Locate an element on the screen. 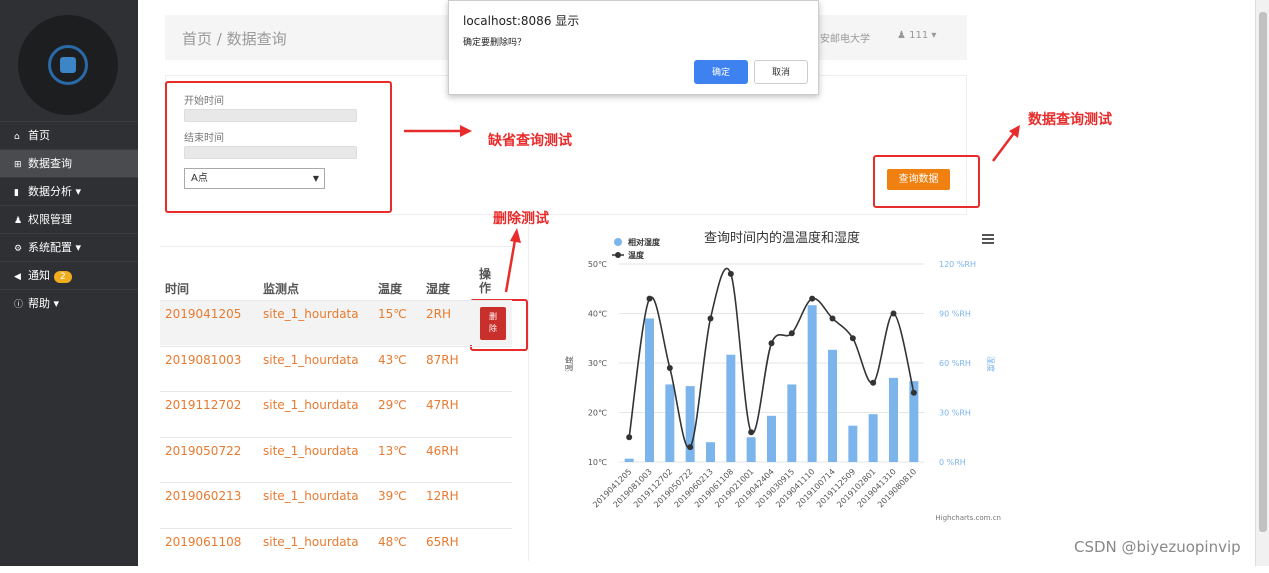 The image size is (1269, 573). sidebar-item-4: ⚙ 系统配置 ▾ is located at coordinates (69, 247).